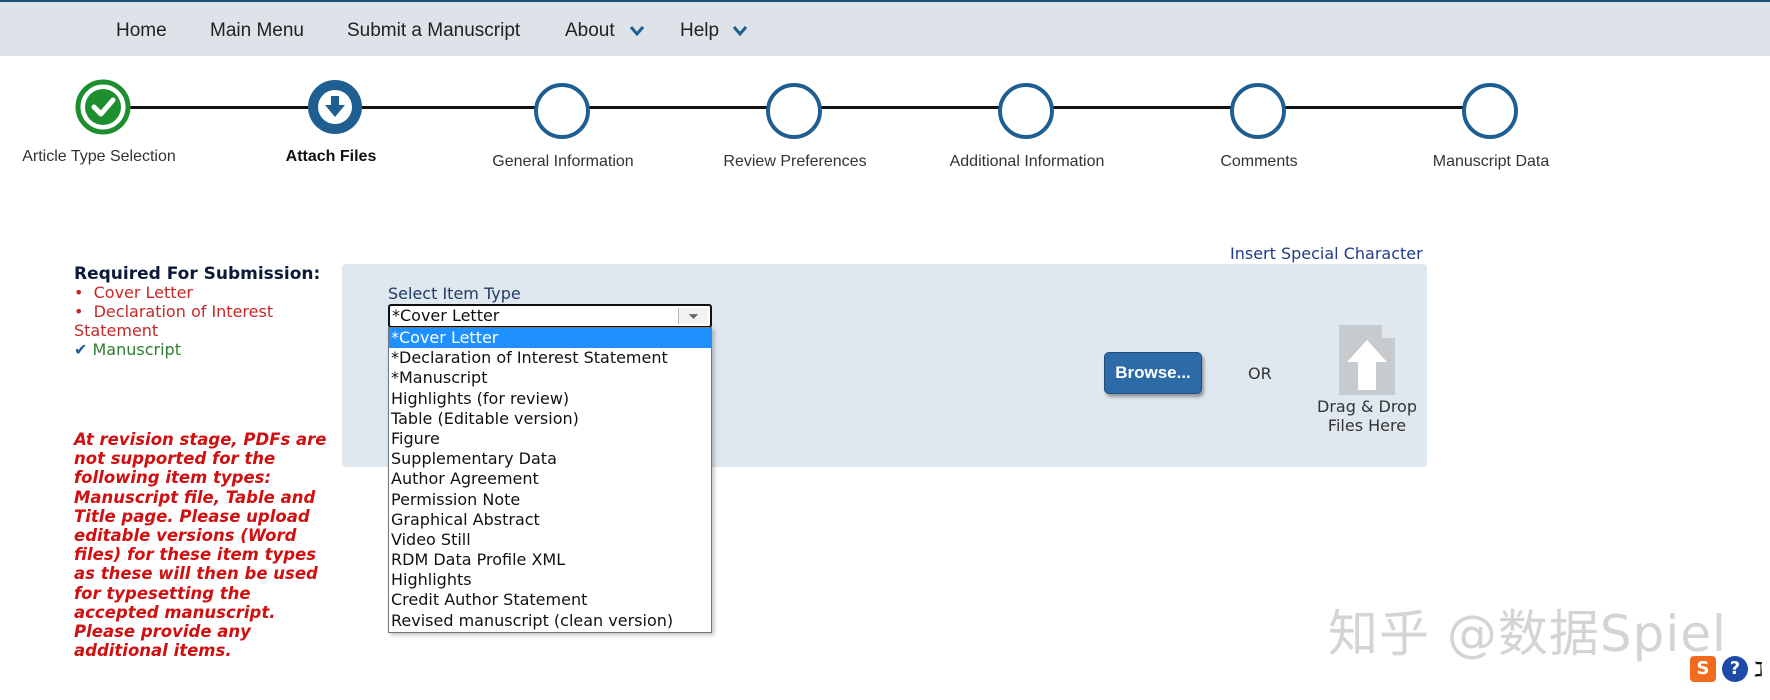 Image resolution: width=1770 pixels, height=700 pixels. I want to click on item-type-option: Highlights (for review), so click(550, 399).